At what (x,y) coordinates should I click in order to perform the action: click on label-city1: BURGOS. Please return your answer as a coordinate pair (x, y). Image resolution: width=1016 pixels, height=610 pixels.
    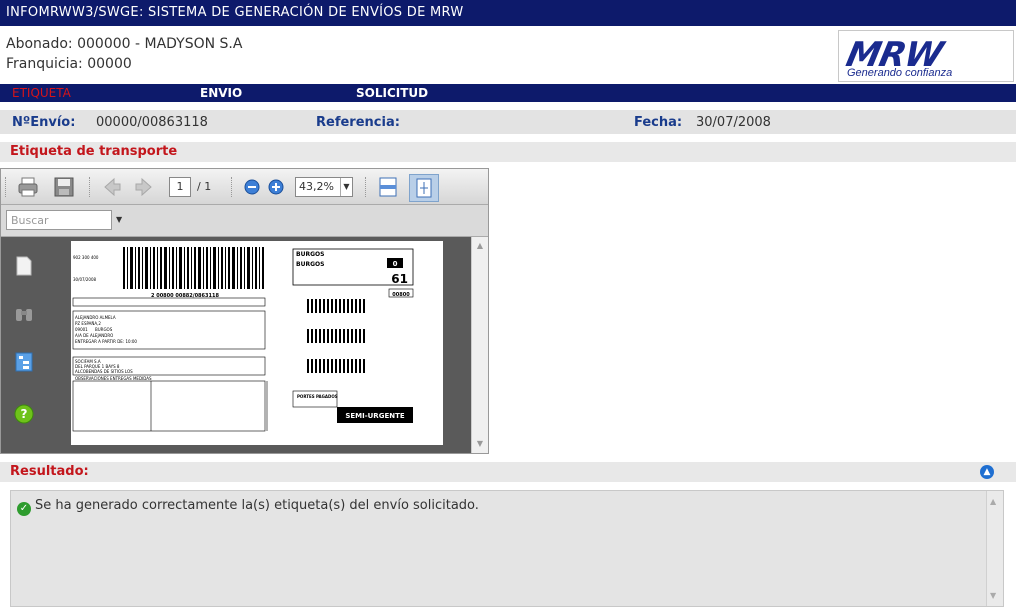
    Looking at the image, I should click on (310, 254).